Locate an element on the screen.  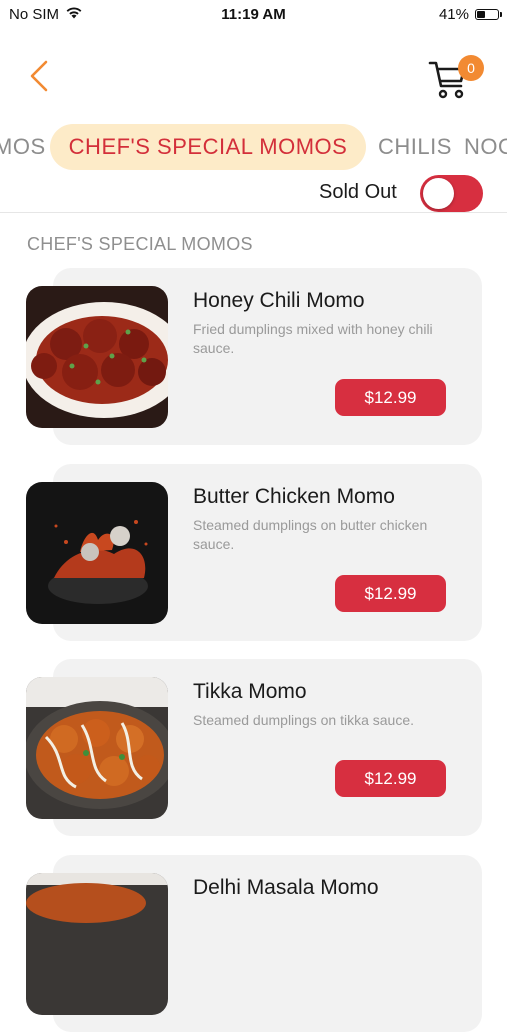
section-title: CHEF'S SPECIAL MOMOS is located at coordinates (140, 244).